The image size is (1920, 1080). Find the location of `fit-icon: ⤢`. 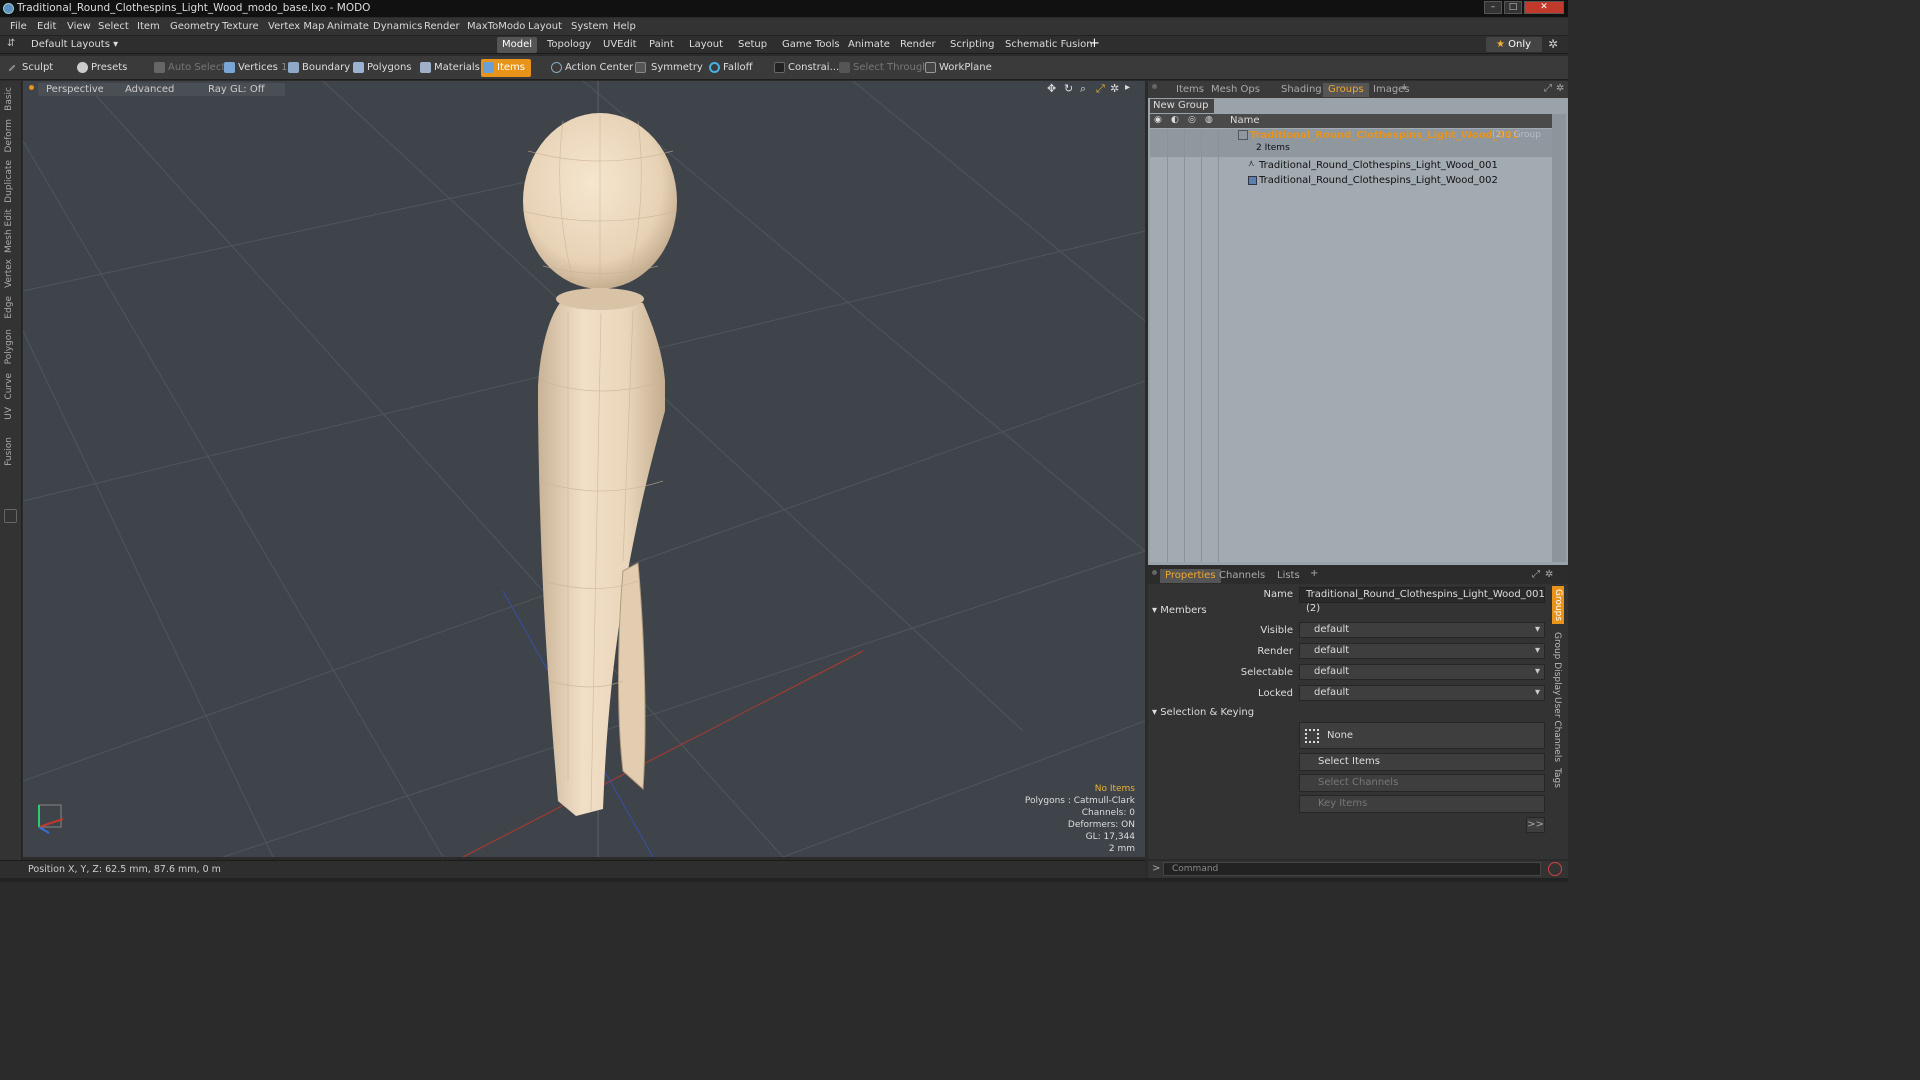

fit-icon: ⤢ is located at coordinates (1100, 89).